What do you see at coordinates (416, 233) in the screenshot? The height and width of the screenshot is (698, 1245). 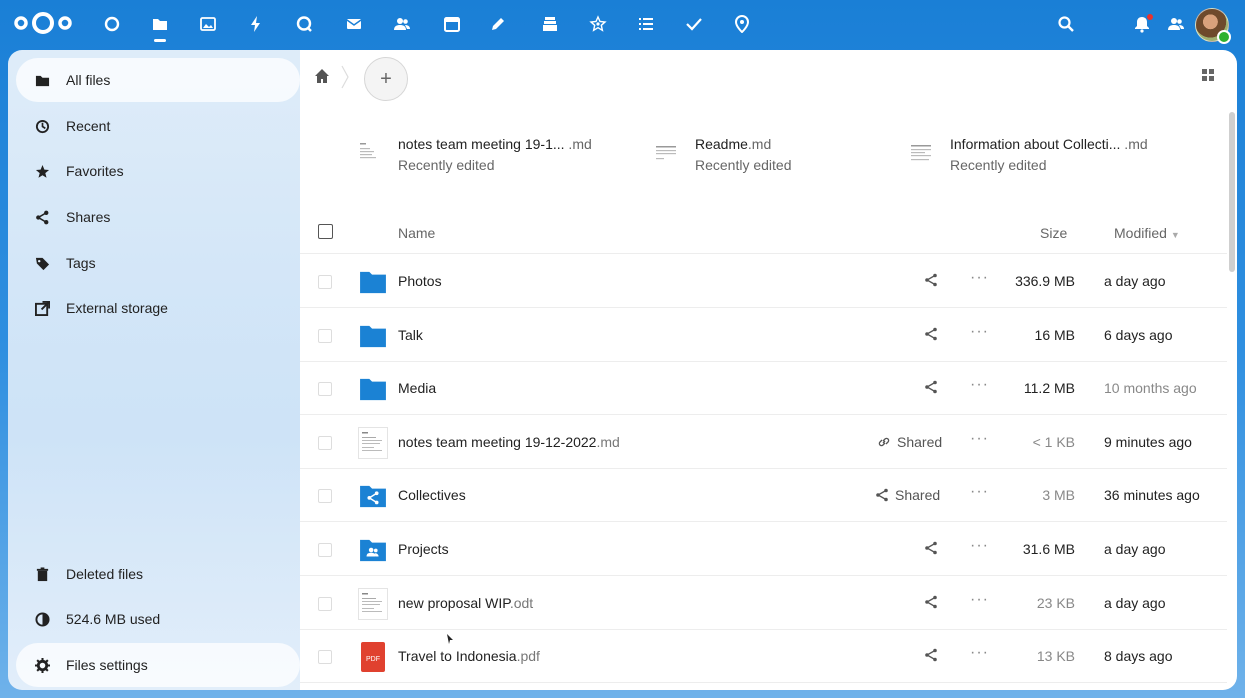 I see `column-name-header: Name` at bounding box center [416, 233].